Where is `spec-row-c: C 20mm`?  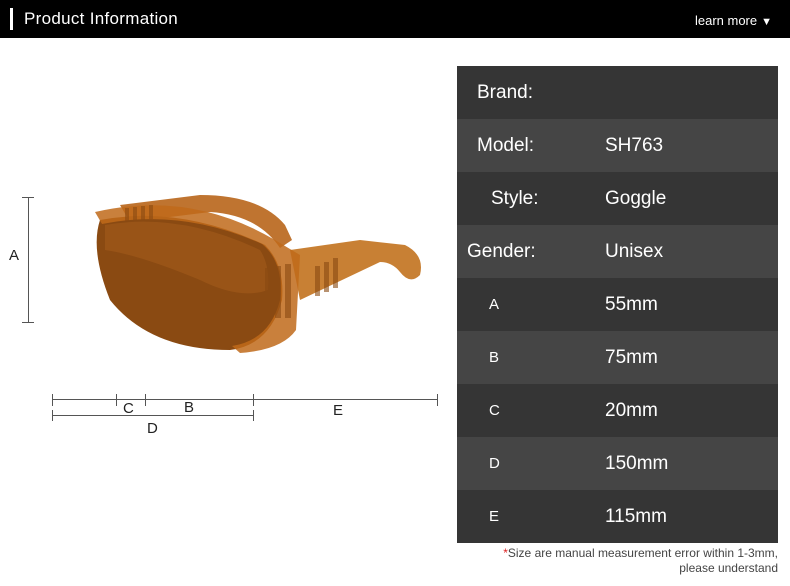
spec-row-c: C 20mm is located at coordinates (617, 410).